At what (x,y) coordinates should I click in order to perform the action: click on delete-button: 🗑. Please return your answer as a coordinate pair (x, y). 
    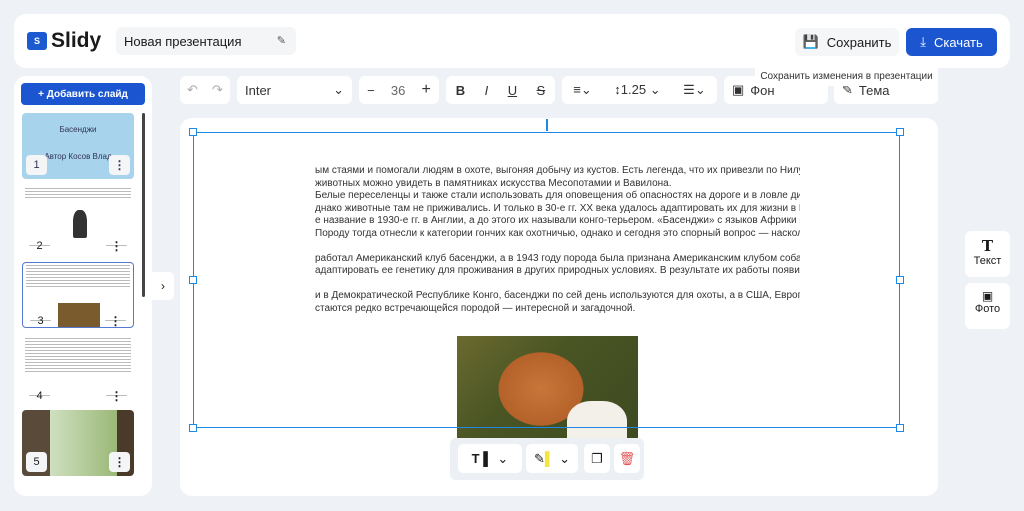
    Looking at the image, I should click on (627, 458).